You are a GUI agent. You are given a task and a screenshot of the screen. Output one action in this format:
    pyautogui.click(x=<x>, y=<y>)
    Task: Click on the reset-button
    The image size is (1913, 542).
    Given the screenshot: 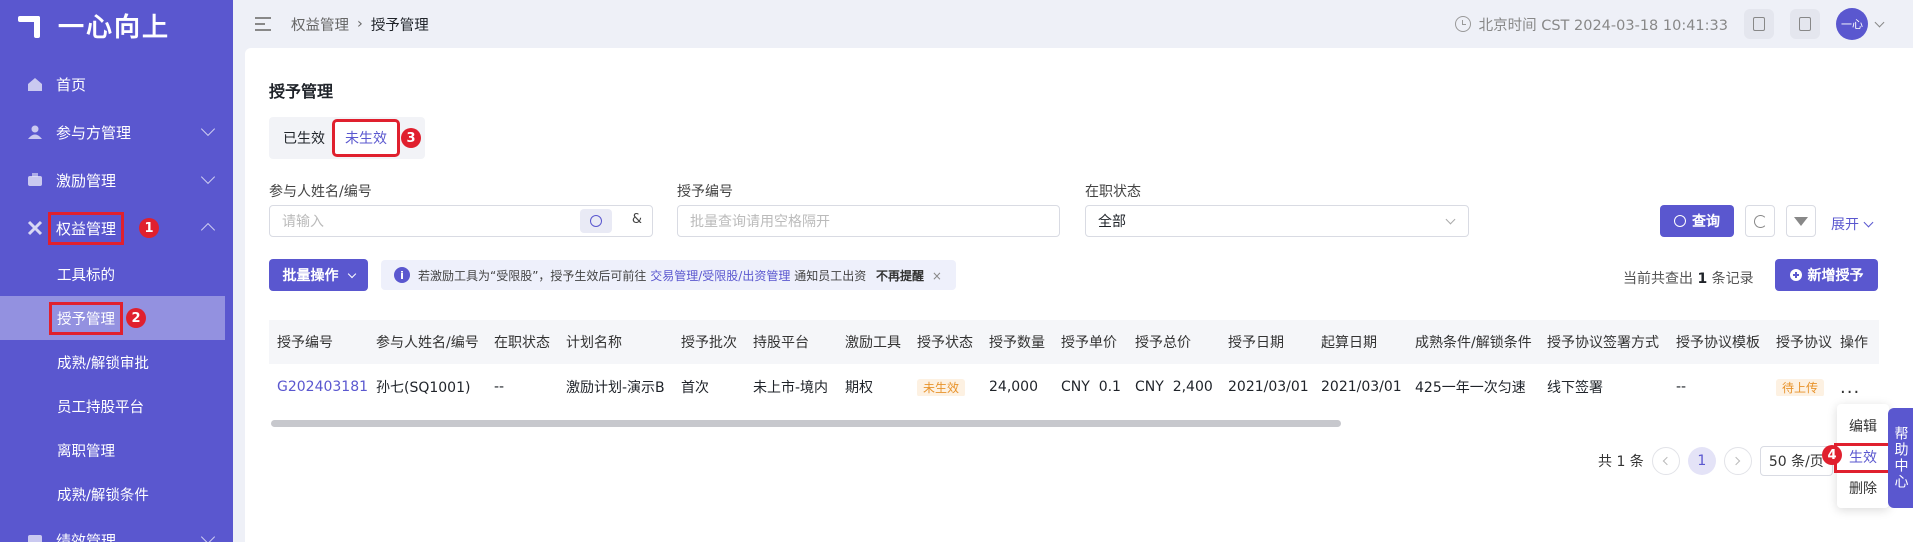 What is the action you would take?
    pyautogui.click(x=1760, y=221)
    